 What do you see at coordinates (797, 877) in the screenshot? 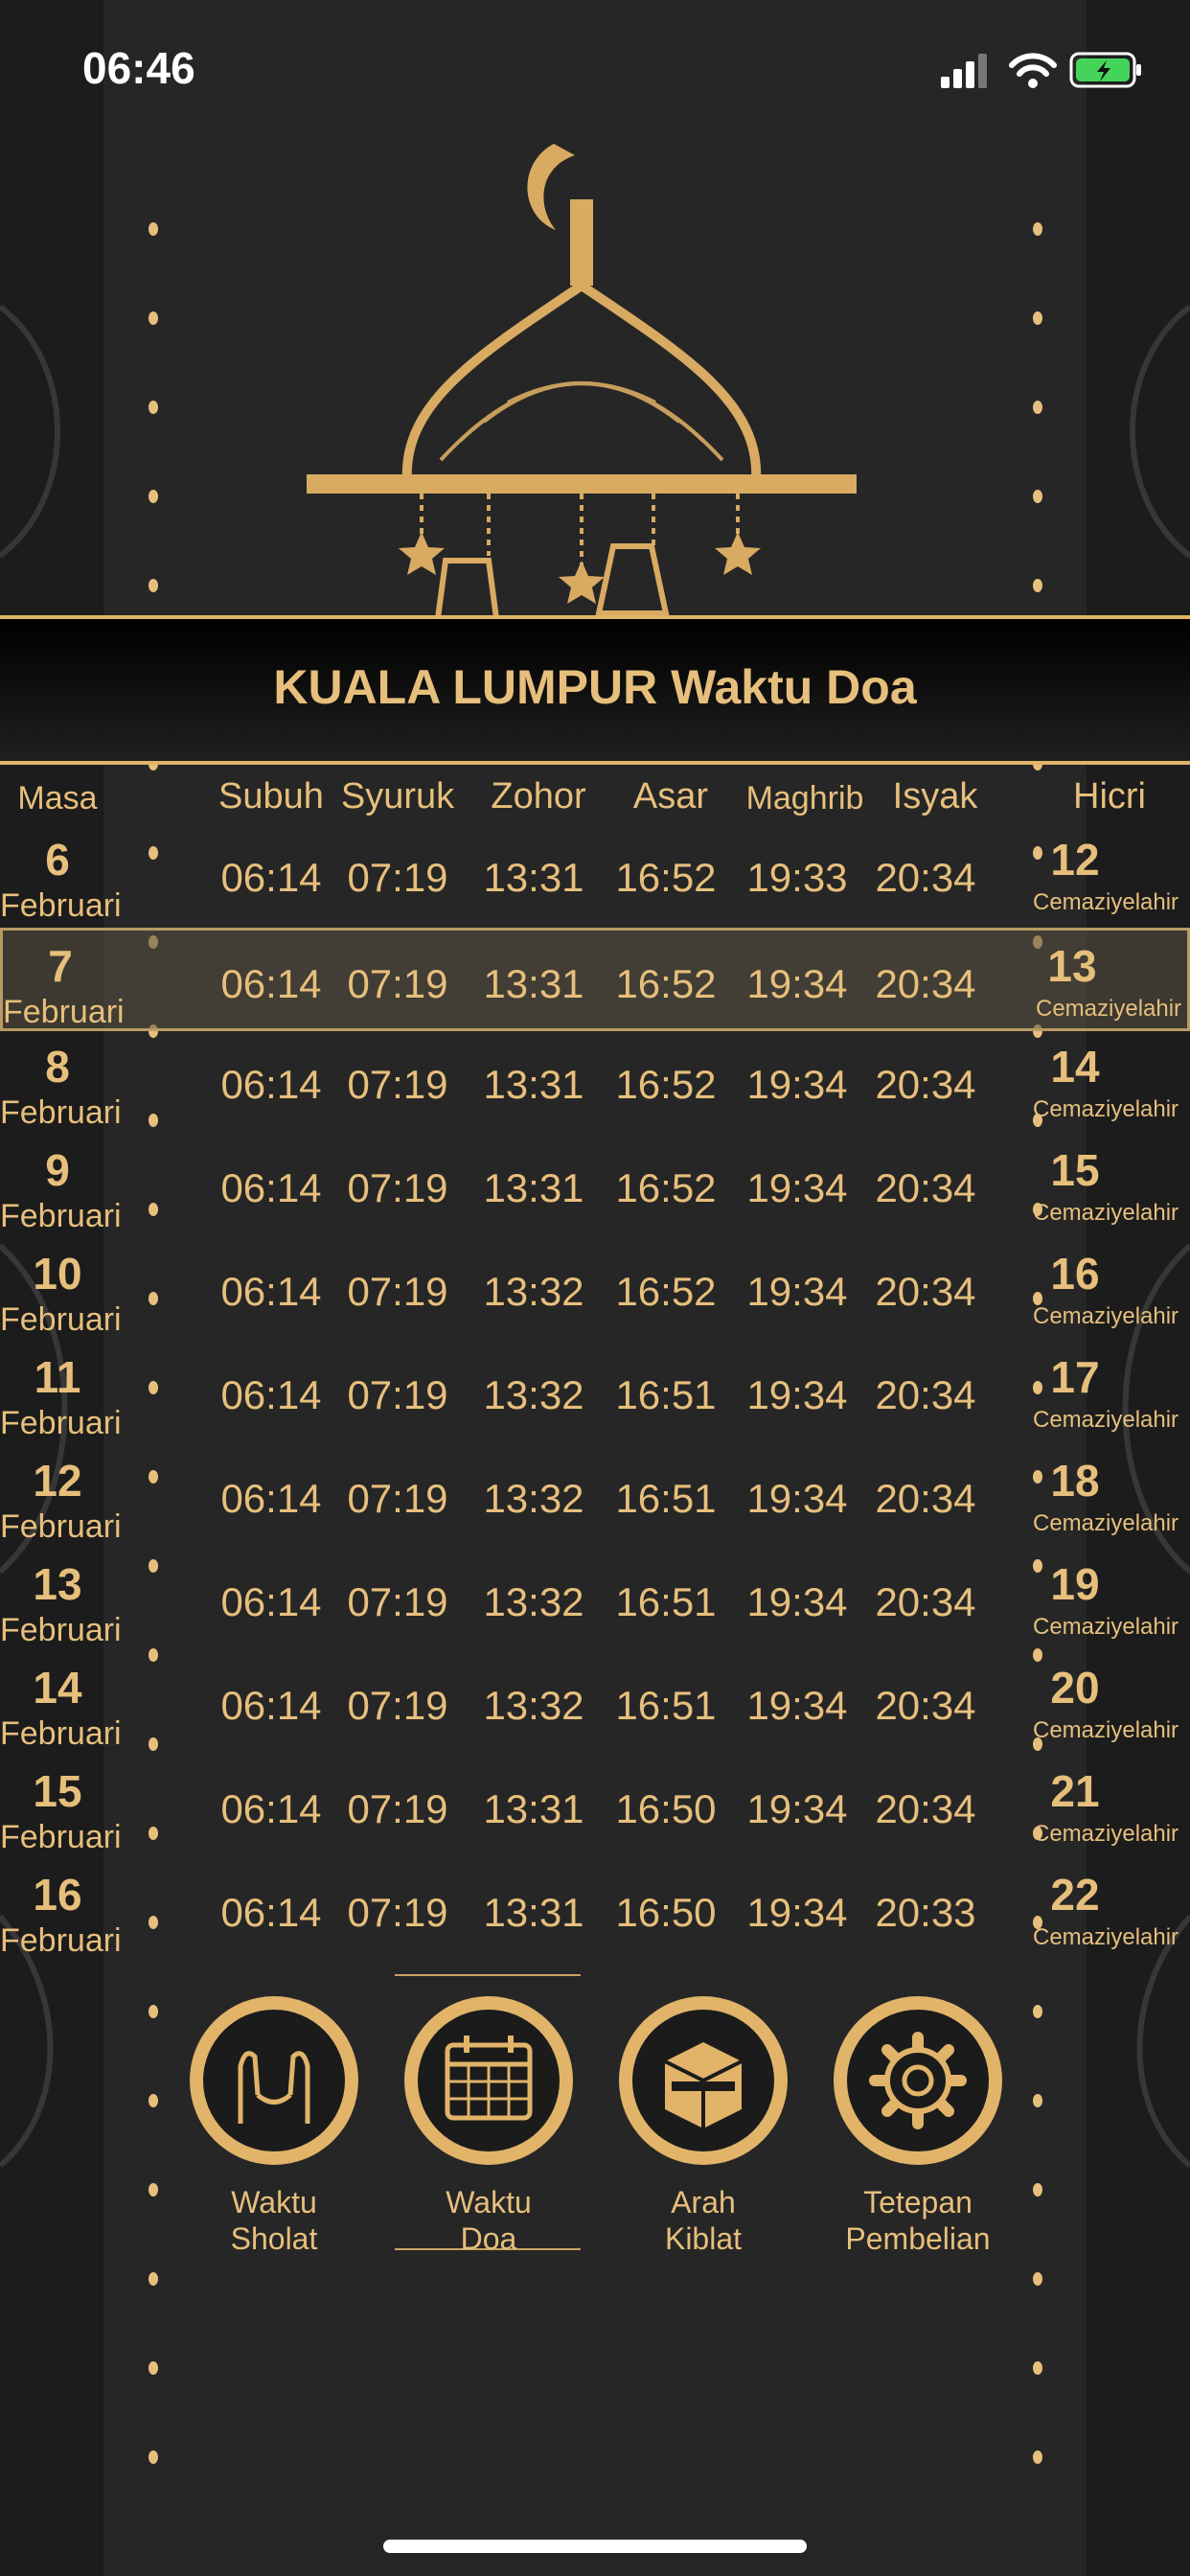
I see `time-maghrib: 19:33` at bounding box center [797, 877].